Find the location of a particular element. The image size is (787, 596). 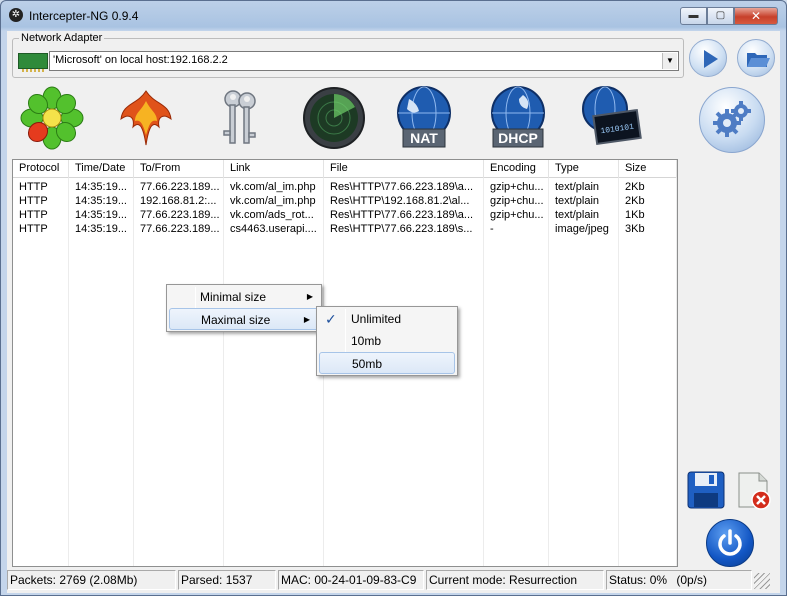

menu-item-10mb: 10mb is located at coordinates (387, 341).